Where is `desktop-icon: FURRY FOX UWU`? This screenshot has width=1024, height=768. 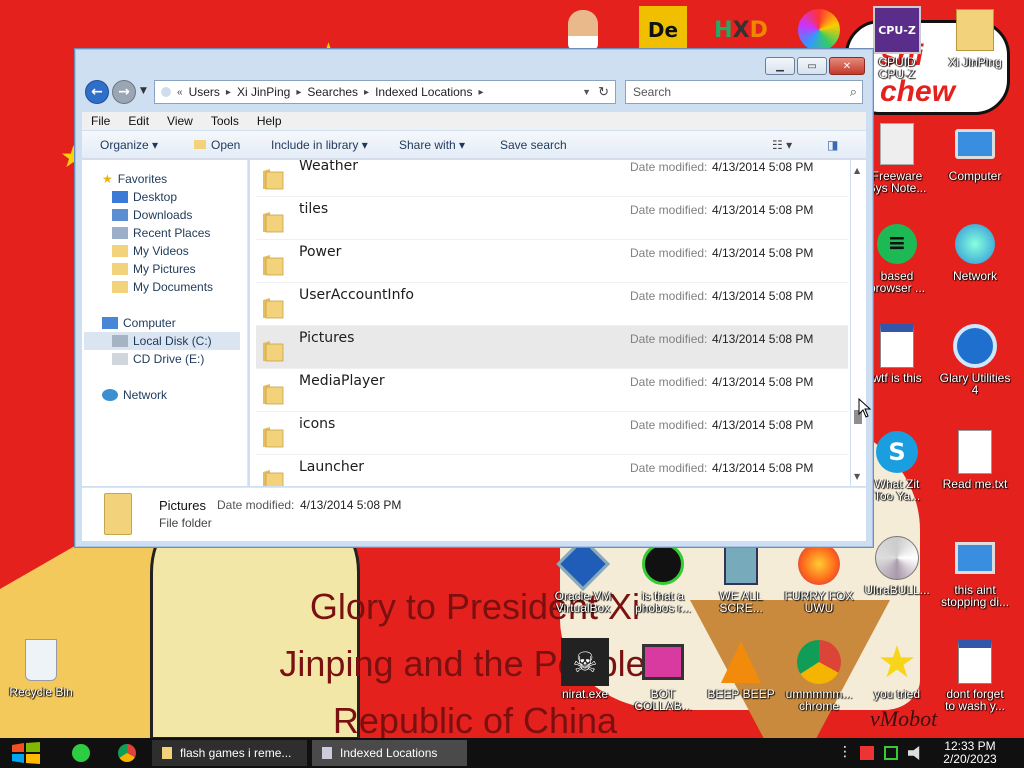
desktop-icon: FURRY FOX UWU is located at coordinates (819, 577).